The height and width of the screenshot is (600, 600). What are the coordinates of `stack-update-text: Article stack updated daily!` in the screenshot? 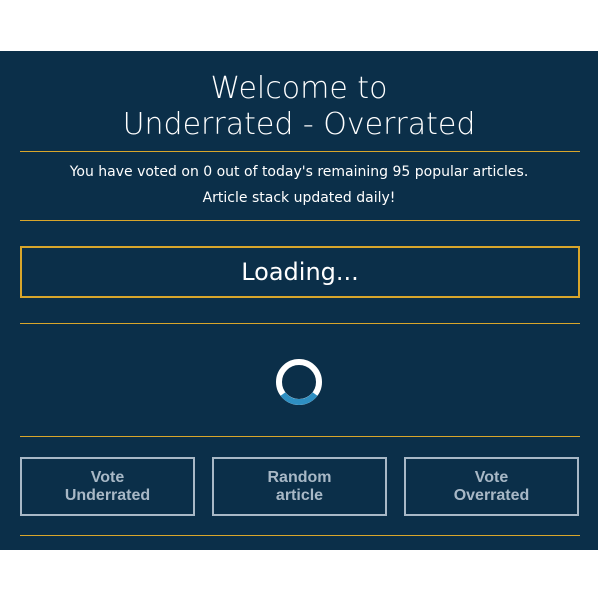 It's located at (299, 198).